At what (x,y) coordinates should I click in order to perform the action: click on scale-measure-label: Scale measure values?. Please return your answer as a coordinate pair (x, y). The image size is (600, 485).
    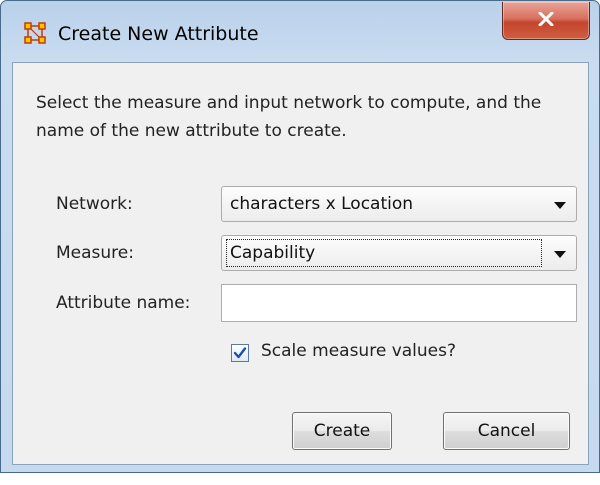
    Looking at the image, I should click on (358, 351).